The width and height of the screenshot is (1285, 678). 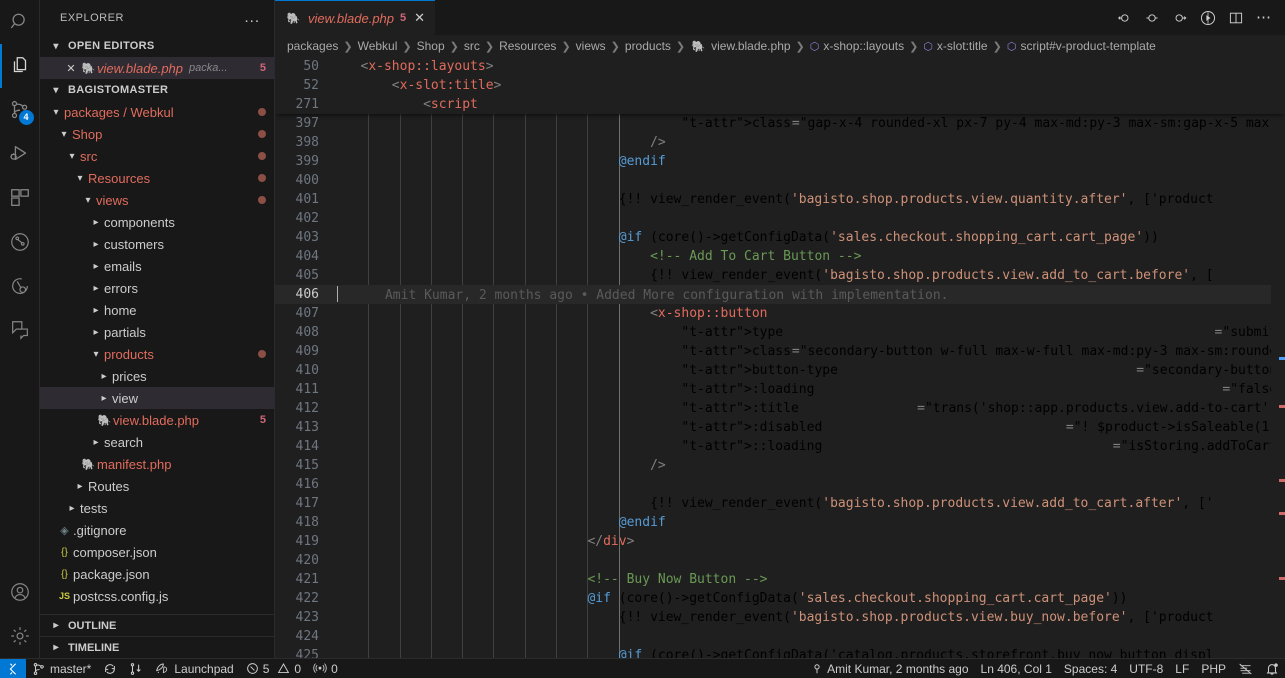 I want to click on tree-file: {} composer.json, so click(x=157, y=552).